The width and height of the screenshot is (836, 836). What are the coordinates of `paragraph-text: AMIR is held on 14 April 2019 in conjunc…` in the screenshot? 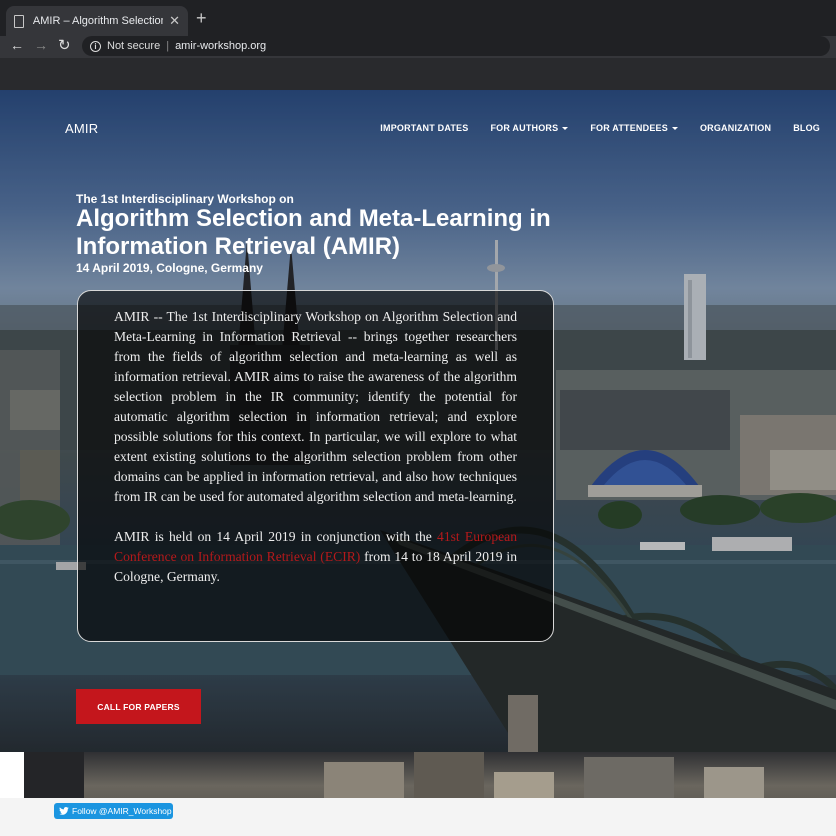 It's located at (276, 536).